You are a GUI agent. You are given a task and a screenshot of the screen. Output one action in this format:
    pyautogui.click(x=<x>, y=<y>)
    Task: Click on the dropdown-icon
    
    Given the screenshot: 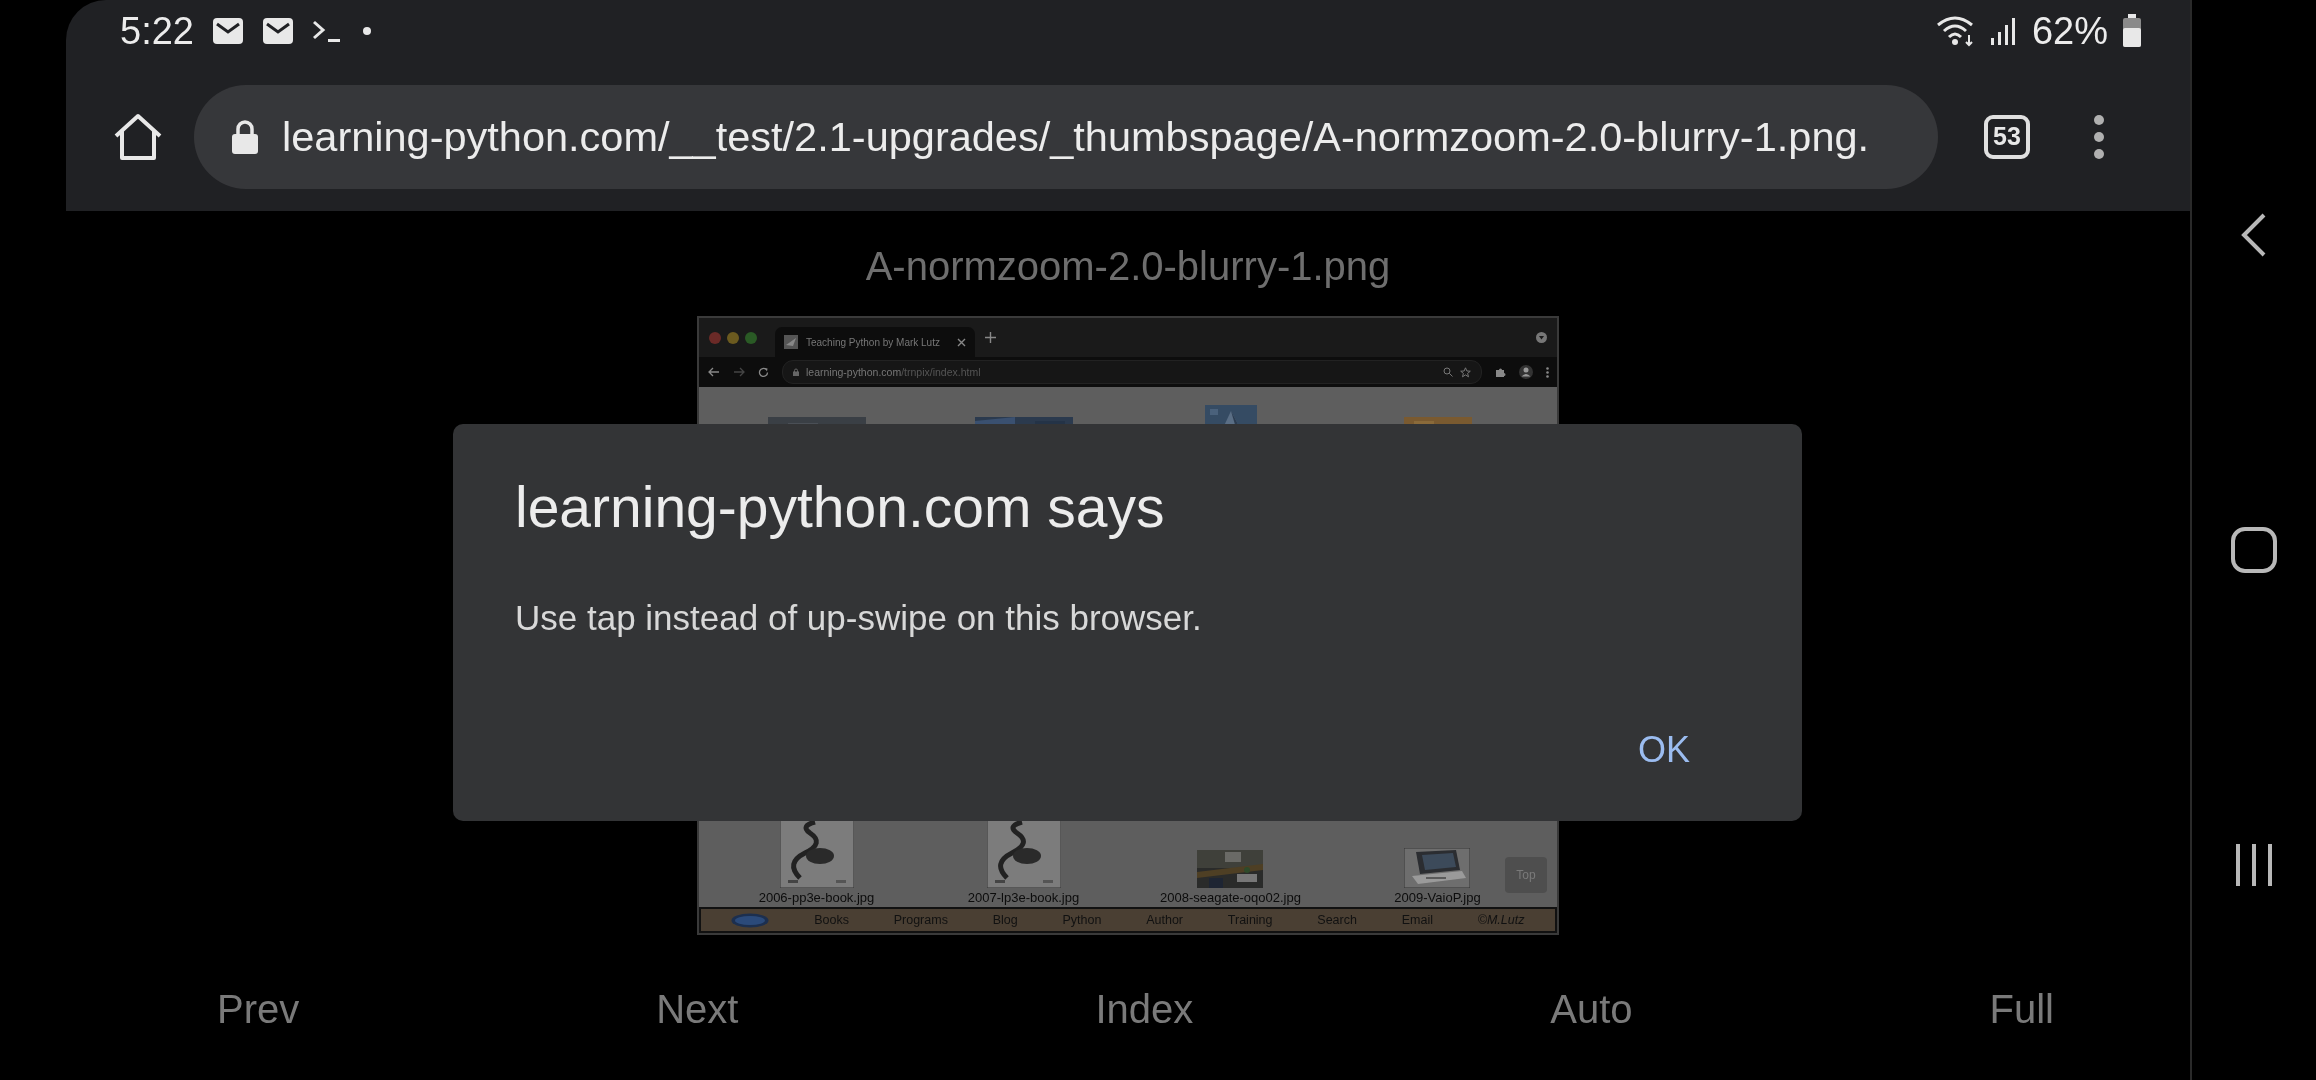 What is the action you would take?
    pyautogui.click(x=1541, y=337)
    